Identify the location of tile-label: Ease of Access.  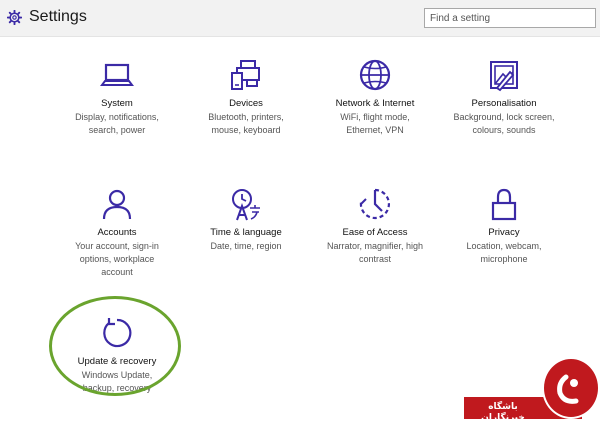
(375, 232).